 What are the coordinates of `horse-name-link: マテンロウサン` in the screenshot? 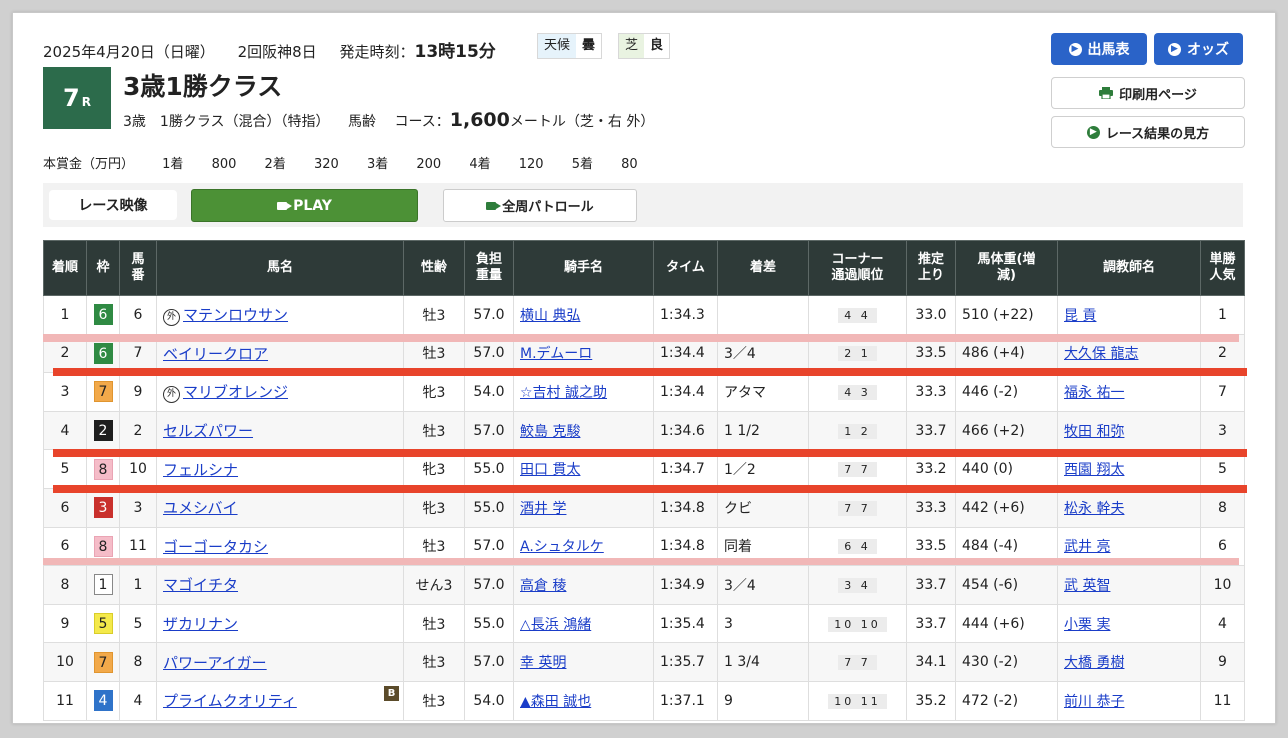 It's located at (235, 315).